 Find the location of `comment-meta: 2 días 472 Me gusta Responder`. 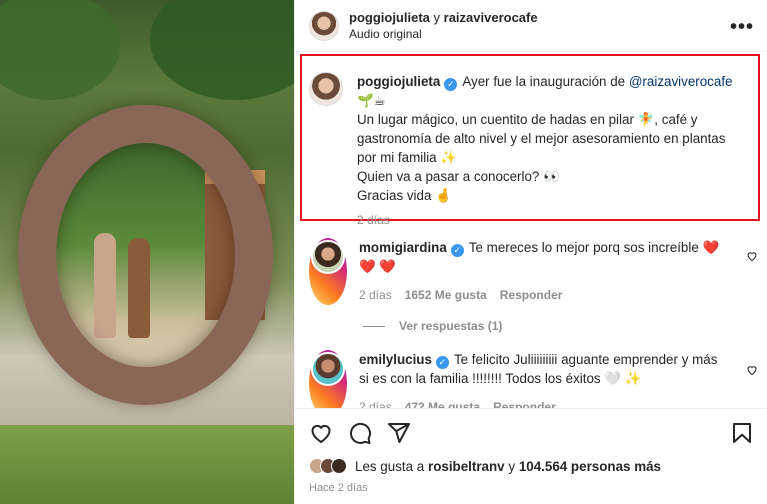

comment-meta: 2 días 472 Me gusta Responder is located at coordinates (541, 403).